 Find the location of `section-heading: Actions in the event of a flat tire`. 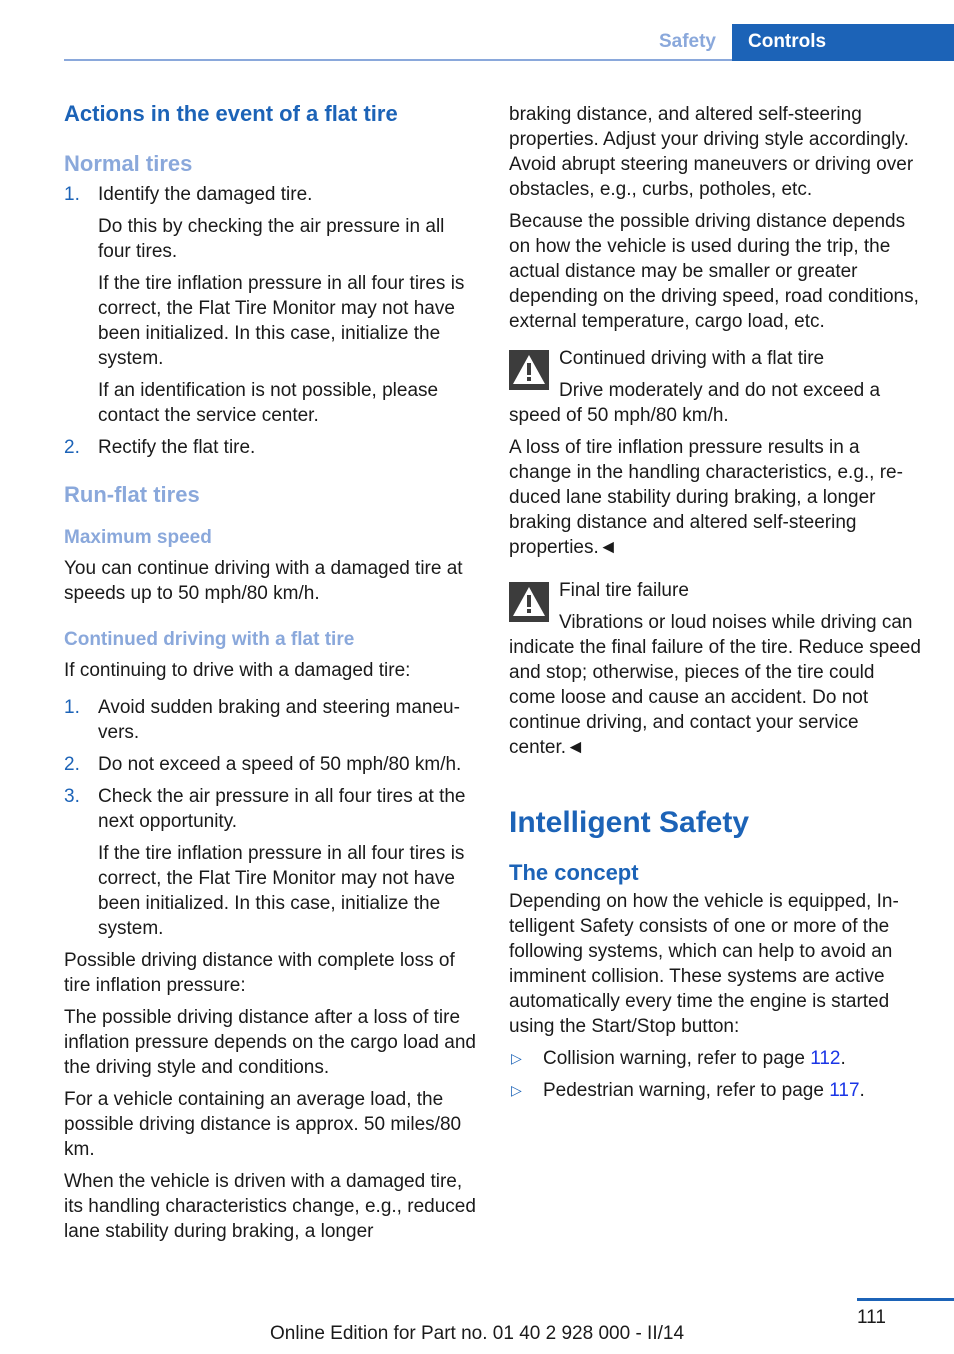

section-heading: Actions in the event of a flat tire is located at coordinates (231, 113).